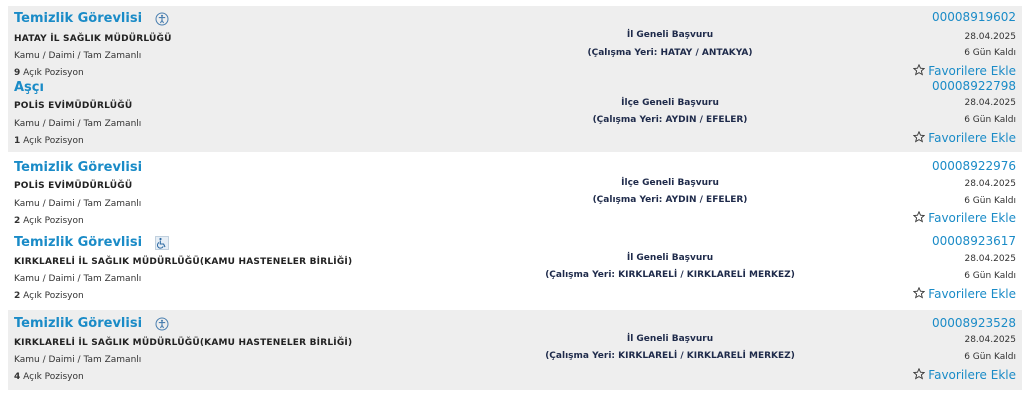 This screenshot has width=1024, height=394. I want to click on open-positions: 1 Açık Pozisyon, so click(49, 141).